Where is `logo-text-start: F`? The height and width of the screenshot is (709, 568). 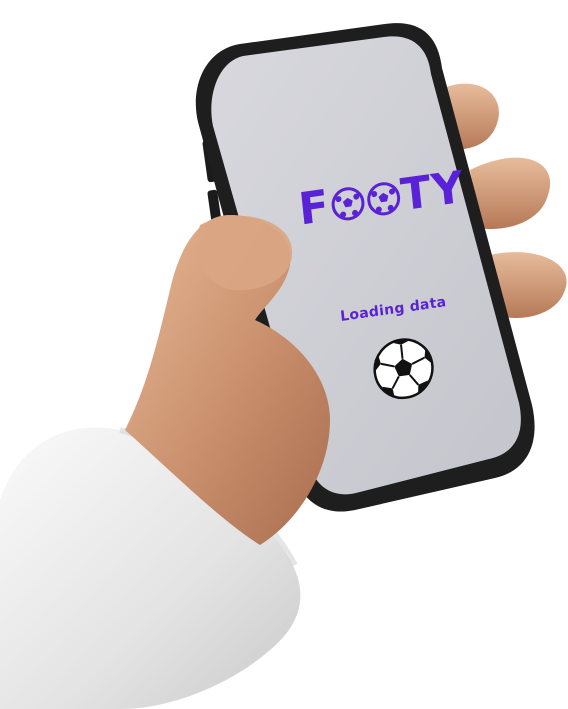
logo-text-start: F is located at coordinates (314, 208).